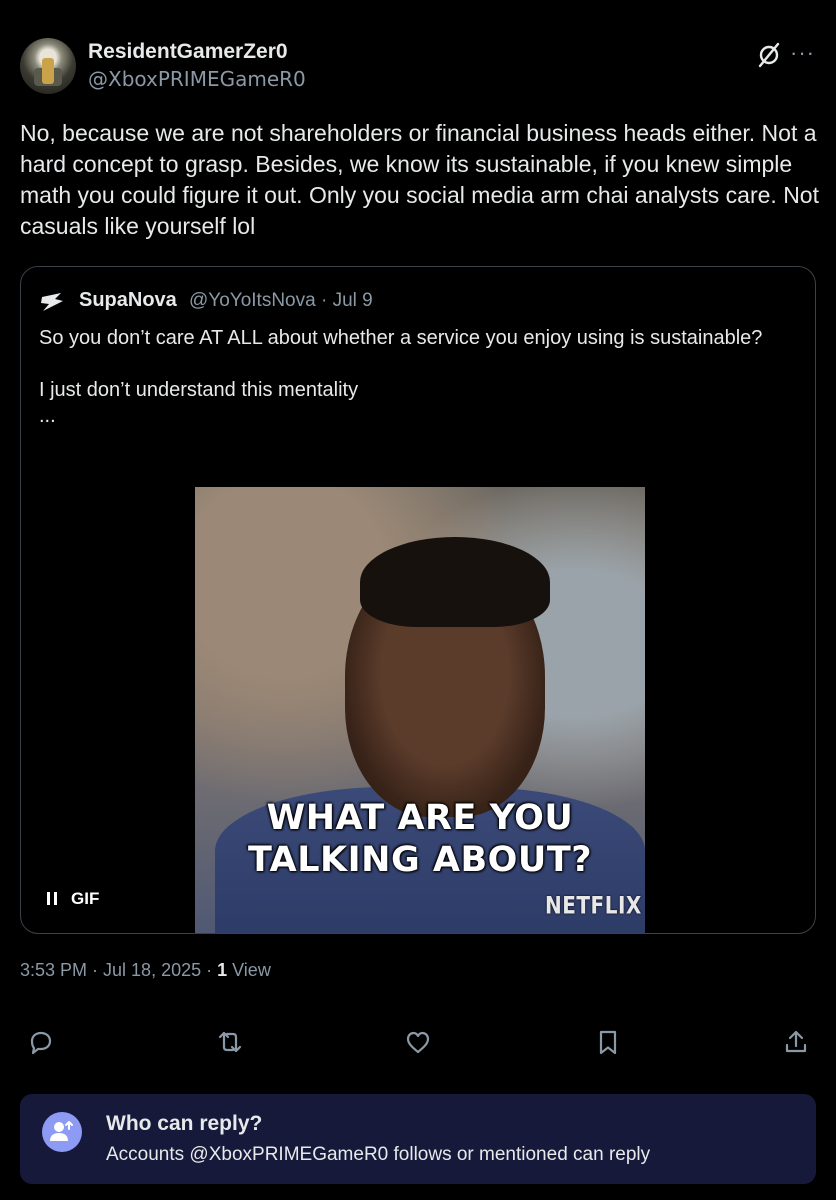 Image resolution: width=836 pixels, height=1200 pixels. I want to click on reply-button, so click(43, 1045).